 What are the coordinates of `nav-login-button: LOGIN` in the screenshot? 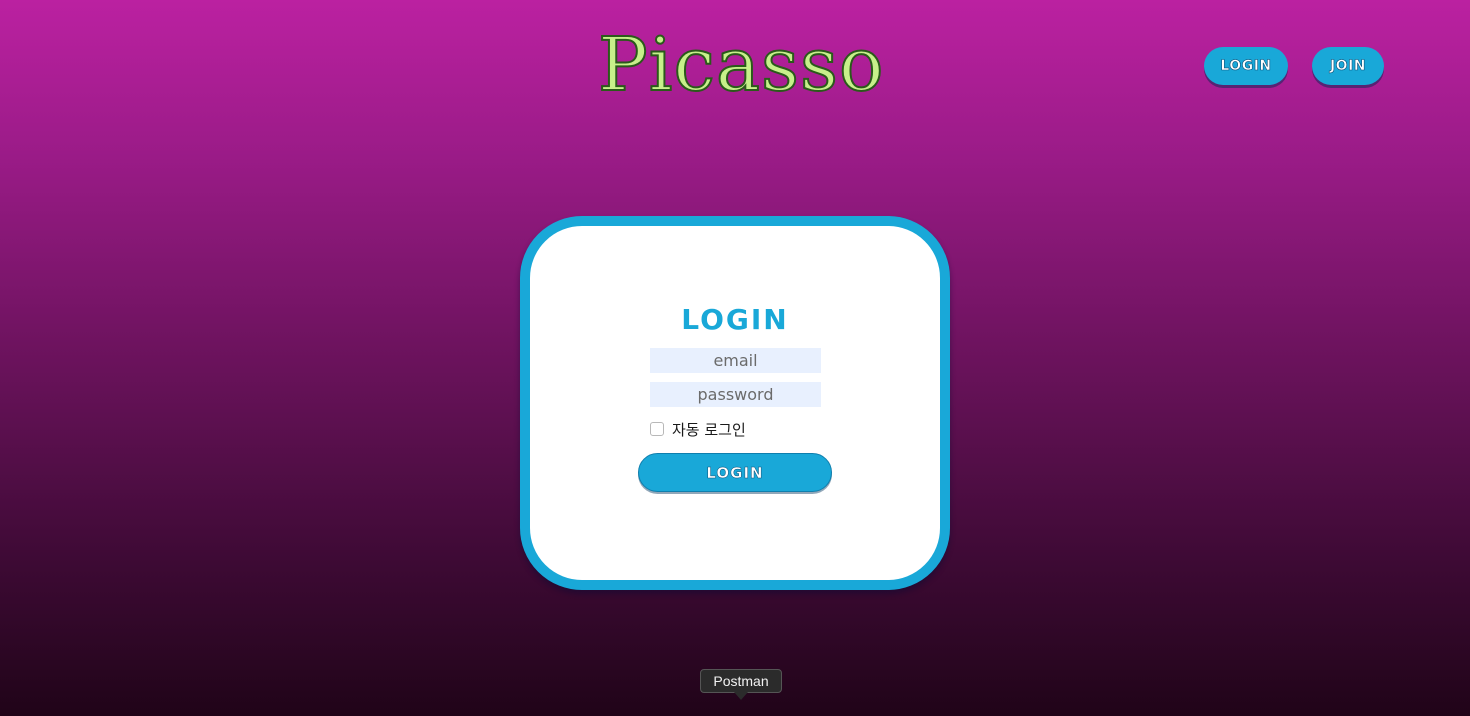 It's located at (1246, 66).